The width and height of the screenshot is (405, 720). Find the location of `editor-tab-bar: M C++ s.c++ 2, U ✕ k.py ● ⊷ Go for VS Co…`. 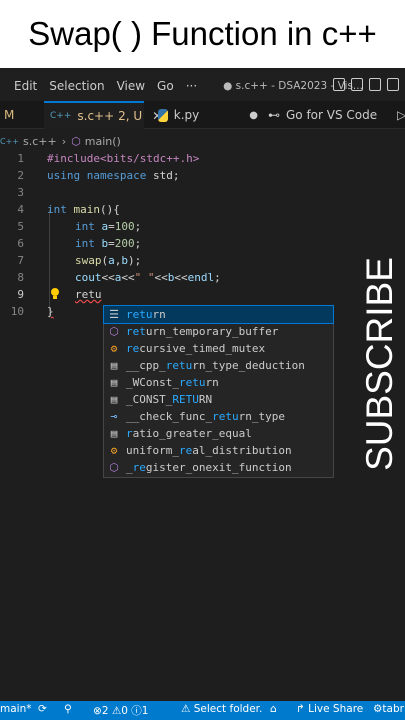

editor-tab-bar: M C++ s.c++ 2, U ✕ k.py ● ⊷ Go for VS Co… is located at coordinates (202, 115).